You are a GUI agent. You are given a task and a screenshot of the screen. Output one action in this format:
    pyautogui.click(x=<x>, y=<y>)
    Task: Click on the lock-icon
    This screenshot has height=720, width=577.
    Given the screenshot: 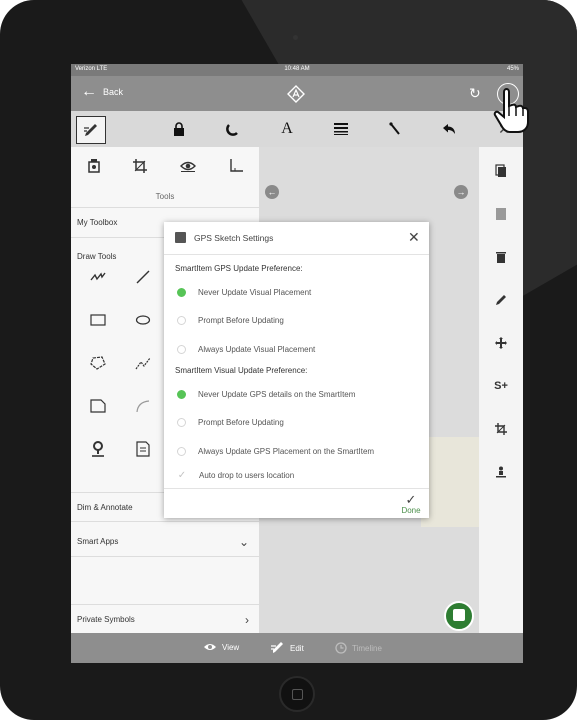 What is the action you would take?
    pyautogui.click(x=179, y=129)
    